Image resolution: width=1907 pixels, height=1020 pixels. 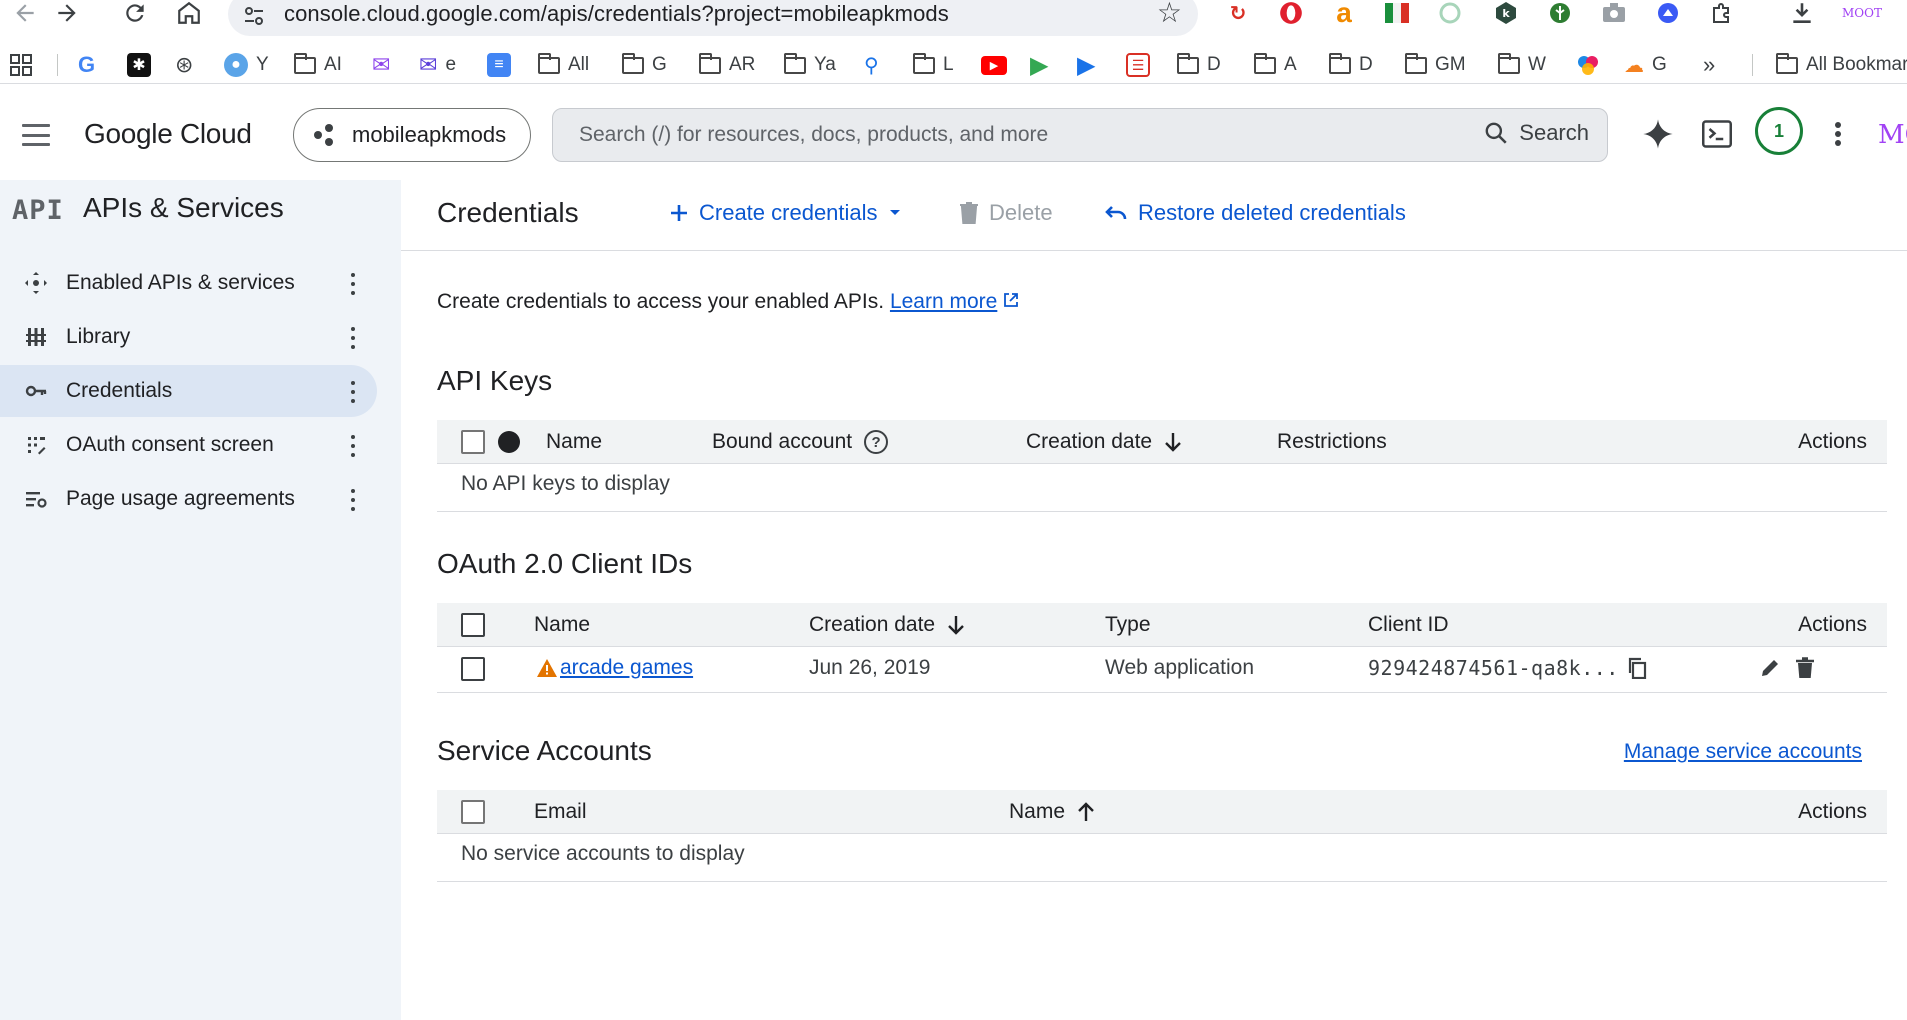 What do you see at coordinates (1198, 65) in the screenshot?
I see `bookmark-folder-d: D` at bounding box center [1198, 65].